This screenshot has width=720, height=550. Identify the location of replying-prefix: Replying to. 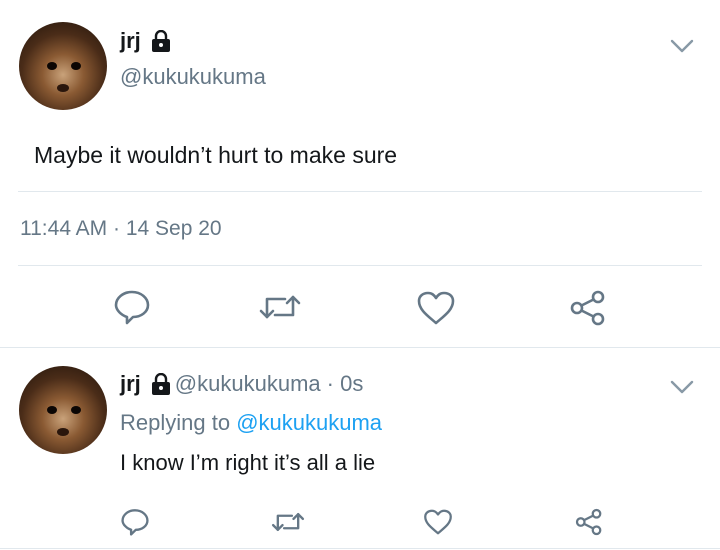
(175, 422).